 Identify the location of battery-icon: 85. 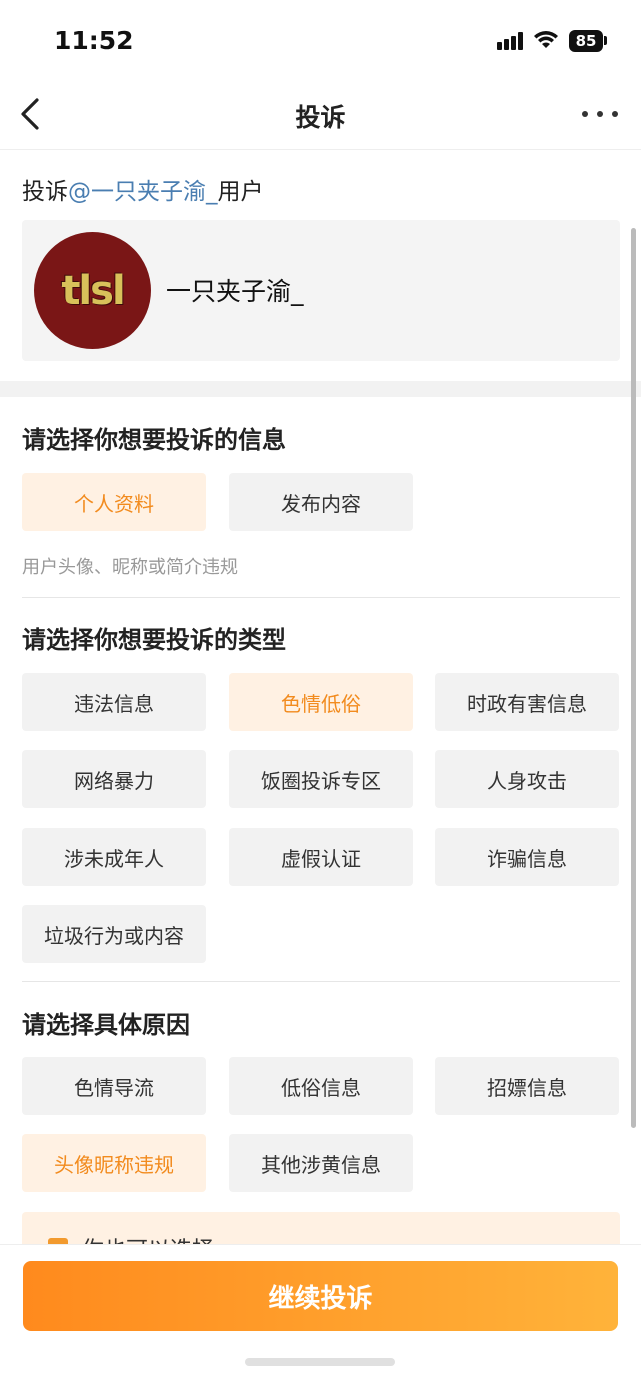
(586, 41).